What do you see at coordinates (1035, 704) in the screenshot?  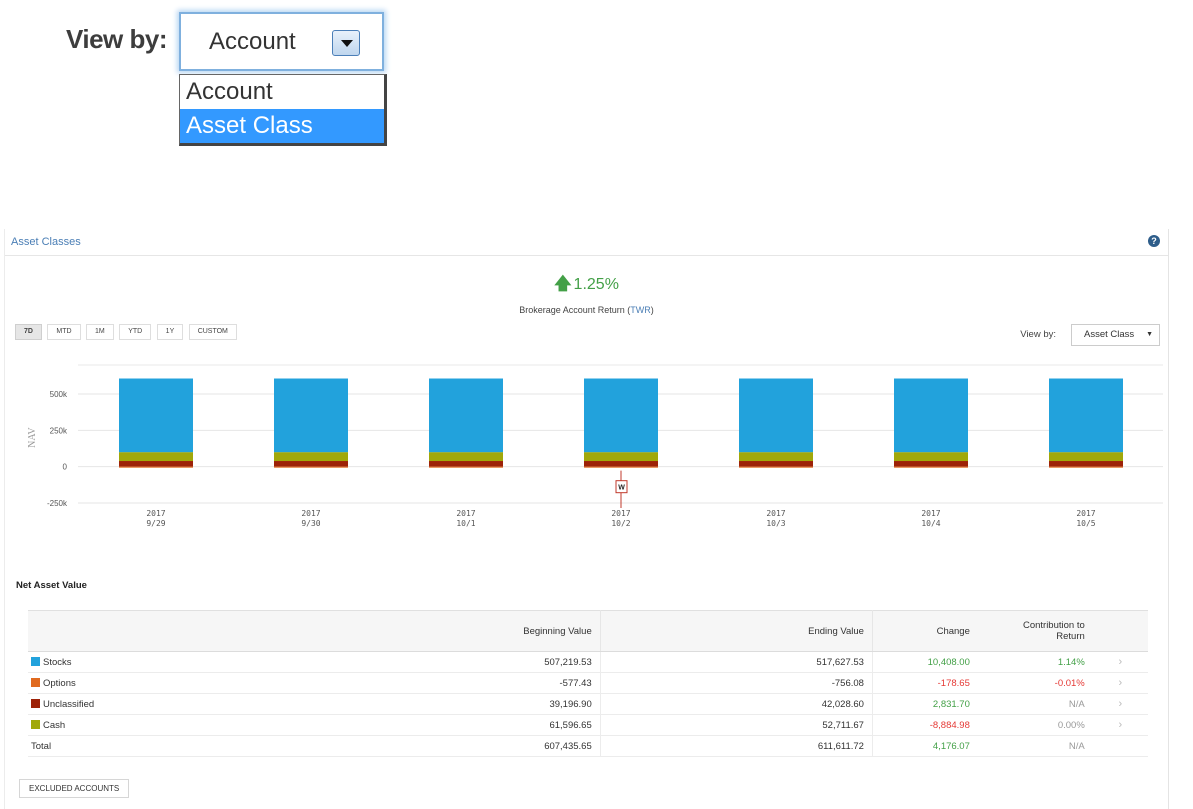 I see `row-contribution: N/A` at bounding box center [1035, 704].